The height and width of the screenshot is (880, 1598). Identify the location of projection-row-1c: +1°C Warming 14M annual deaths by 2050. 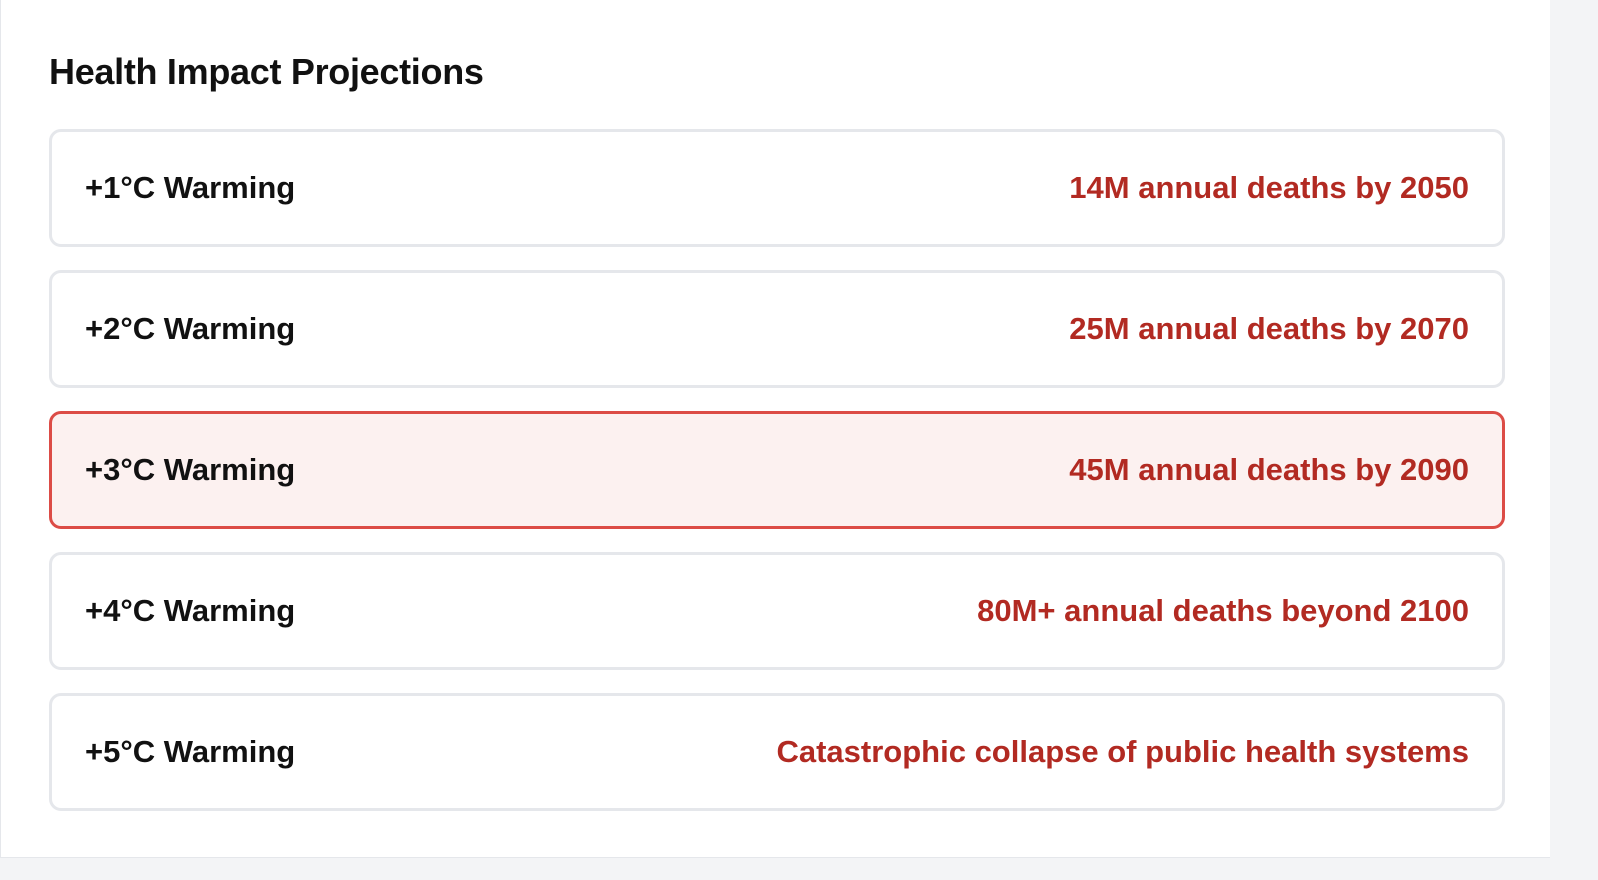
(777, 188).